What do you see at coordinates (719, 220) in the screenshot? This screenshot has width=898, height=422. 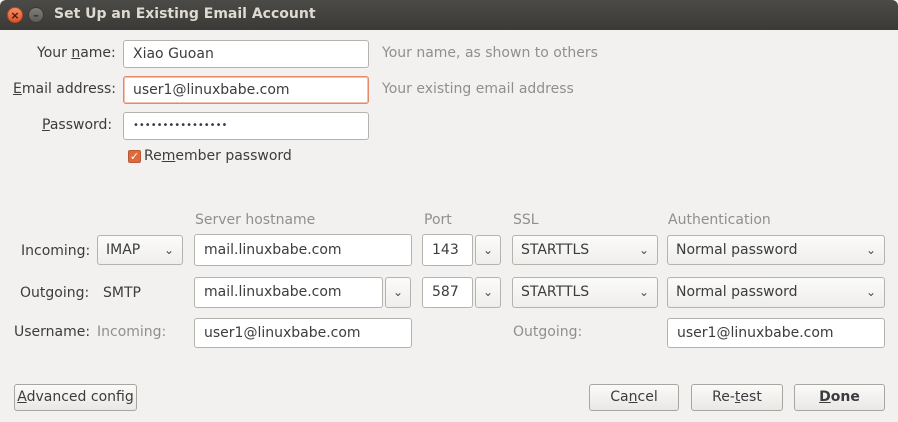 I see `auth-column-header: Authentication` at bounding box center [719, 220].